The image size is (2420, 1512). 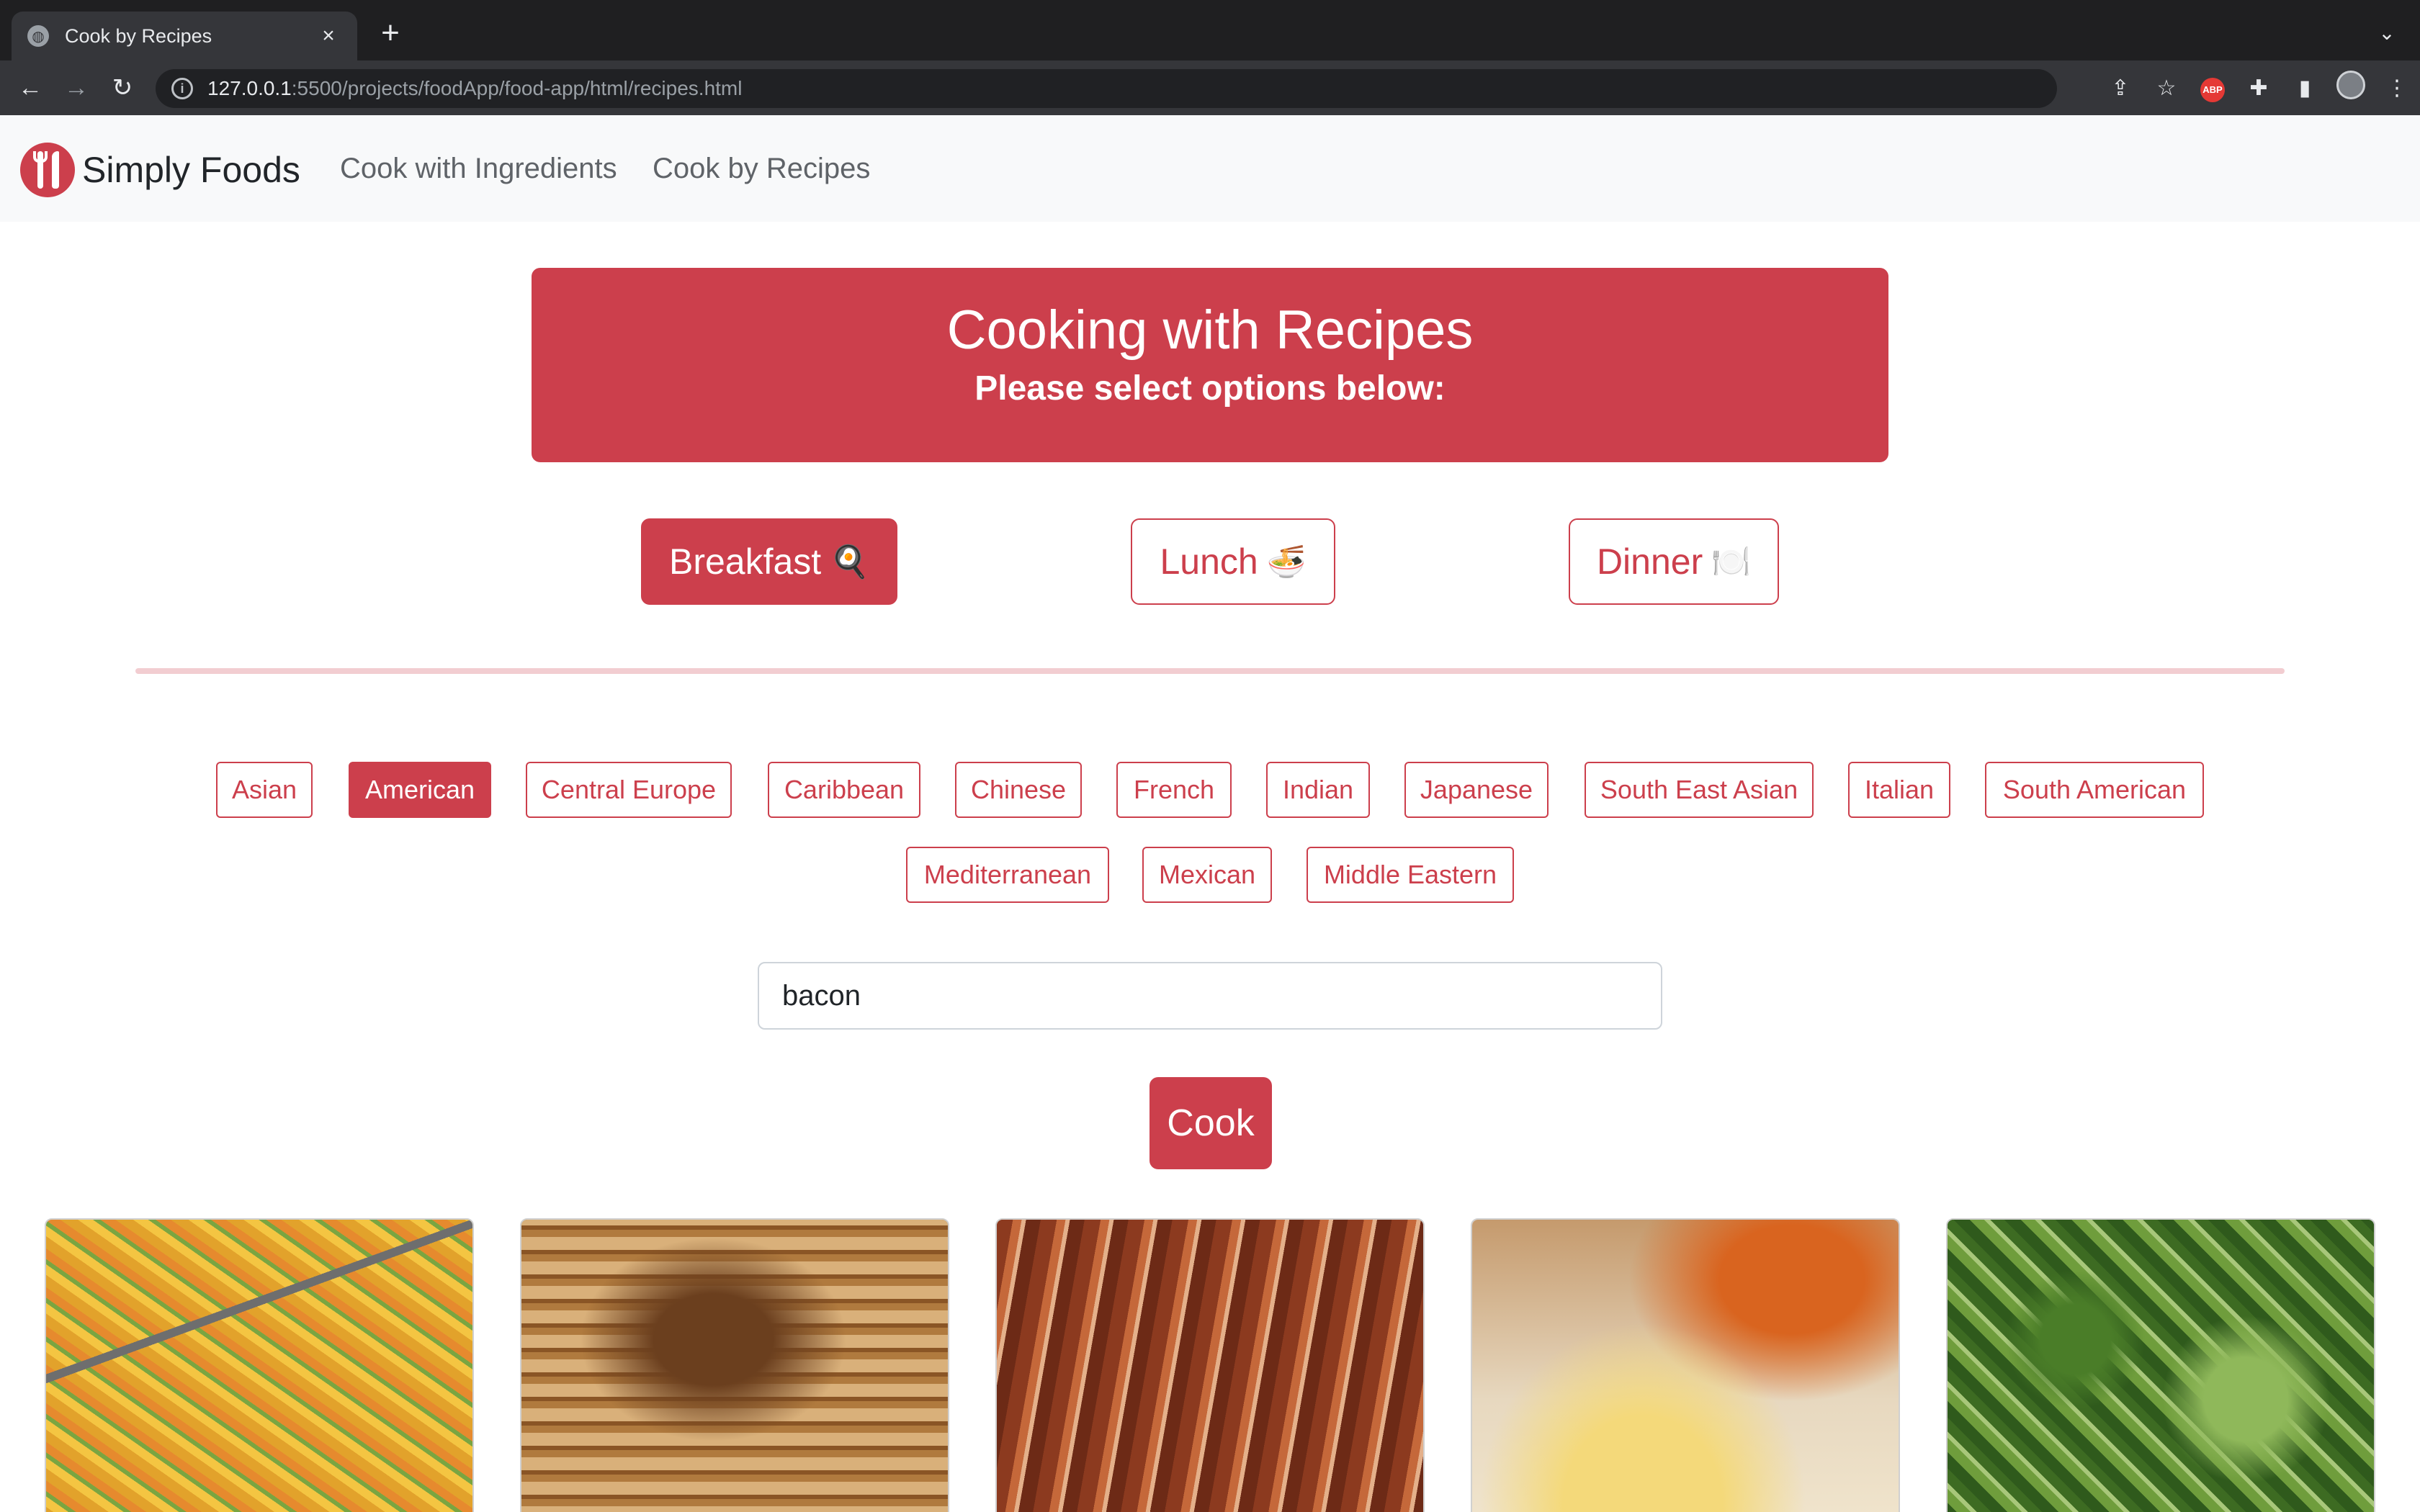 What do you see at coordinates (1210, 996) in the screenshot?
I see `ingredient-search-input` at bounding box center [1210, 996].